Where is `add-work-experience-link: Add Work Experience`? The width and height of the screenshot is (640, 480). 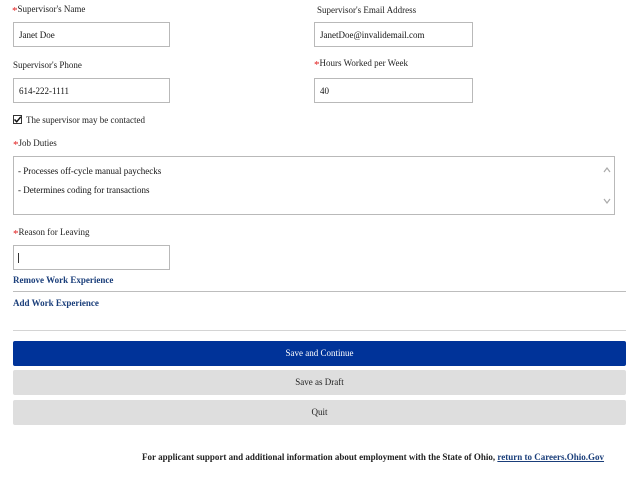
add-work-experience-link: Add Work Experience is located at coordinates (56, 303).